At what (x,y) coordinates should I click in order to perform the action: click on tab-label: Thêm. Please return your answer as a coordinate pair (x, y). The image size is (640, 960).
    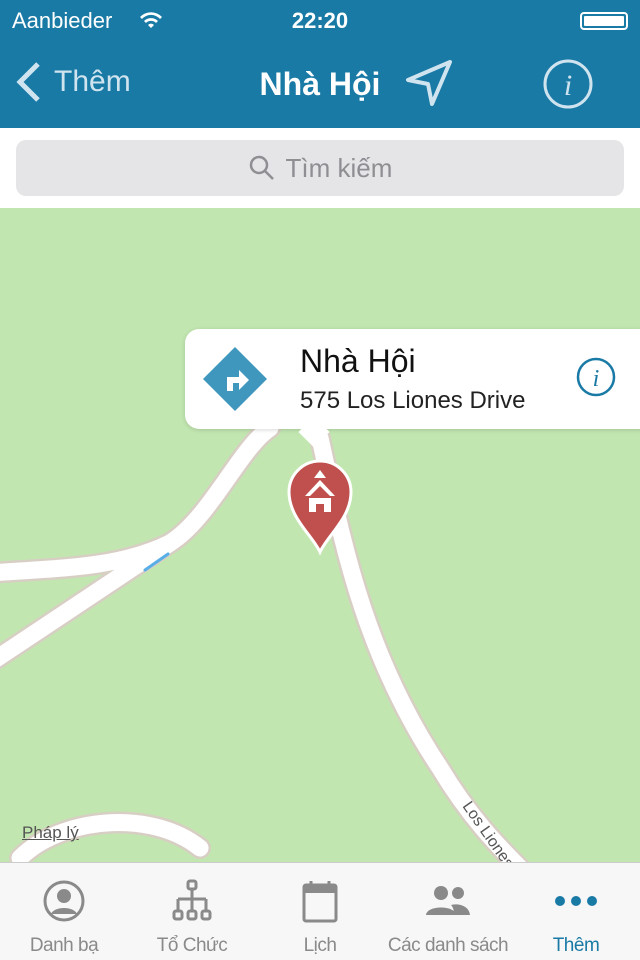
    Looking at the image, I should click on (576, 945).